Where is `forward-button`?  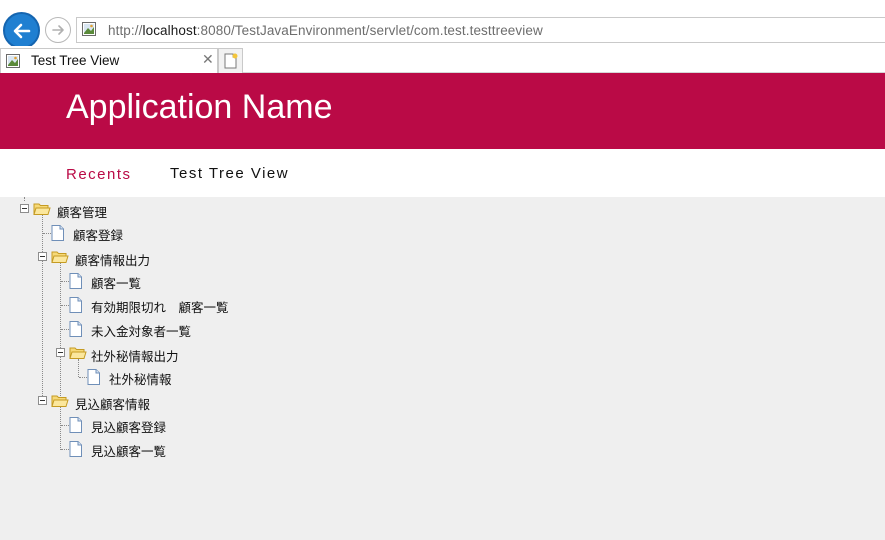 forward-button is located at coordinates (58, 30).